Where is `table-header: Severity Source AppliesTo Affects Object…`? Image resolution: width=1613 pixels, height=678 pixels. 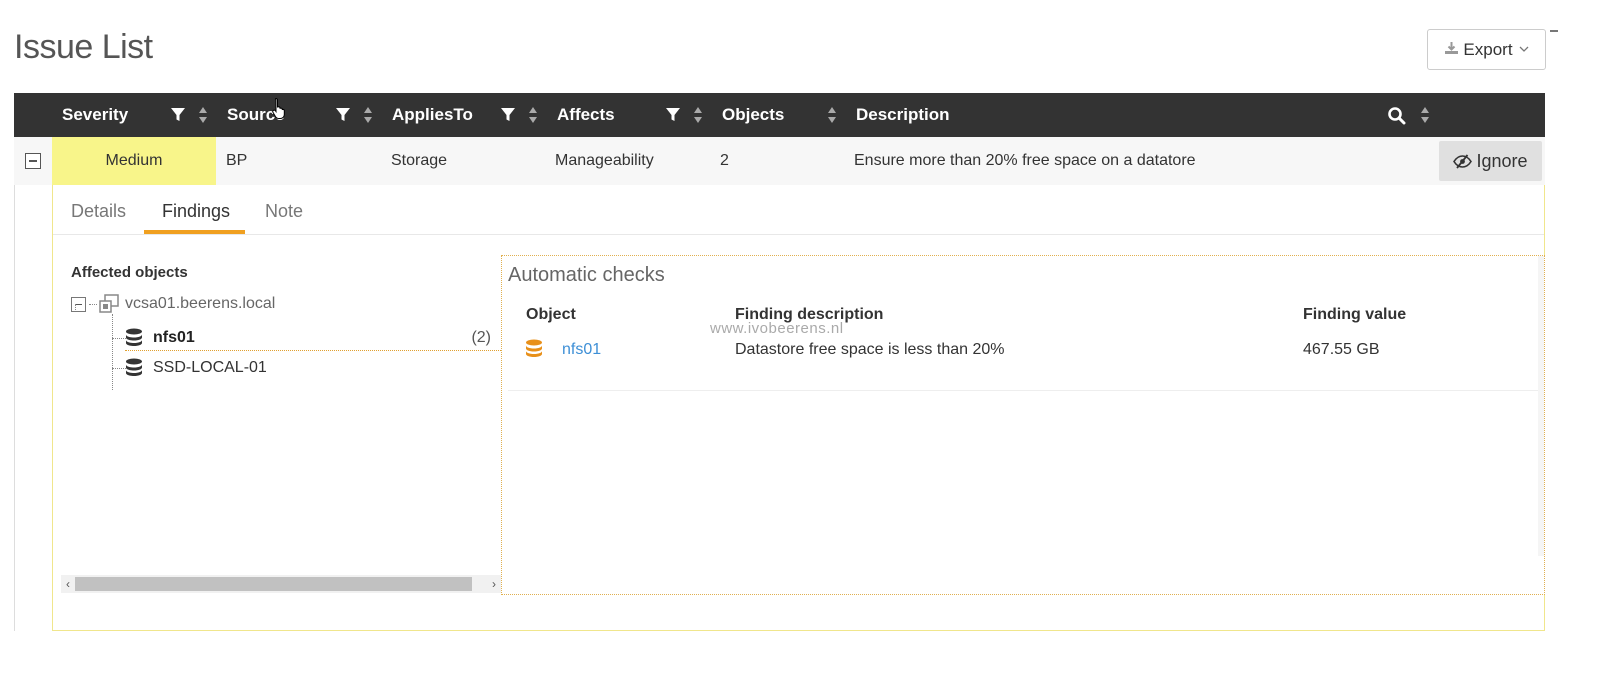 table-header: Severity Source AppliesTo Affects Object… is located at coordinates (779, 115).